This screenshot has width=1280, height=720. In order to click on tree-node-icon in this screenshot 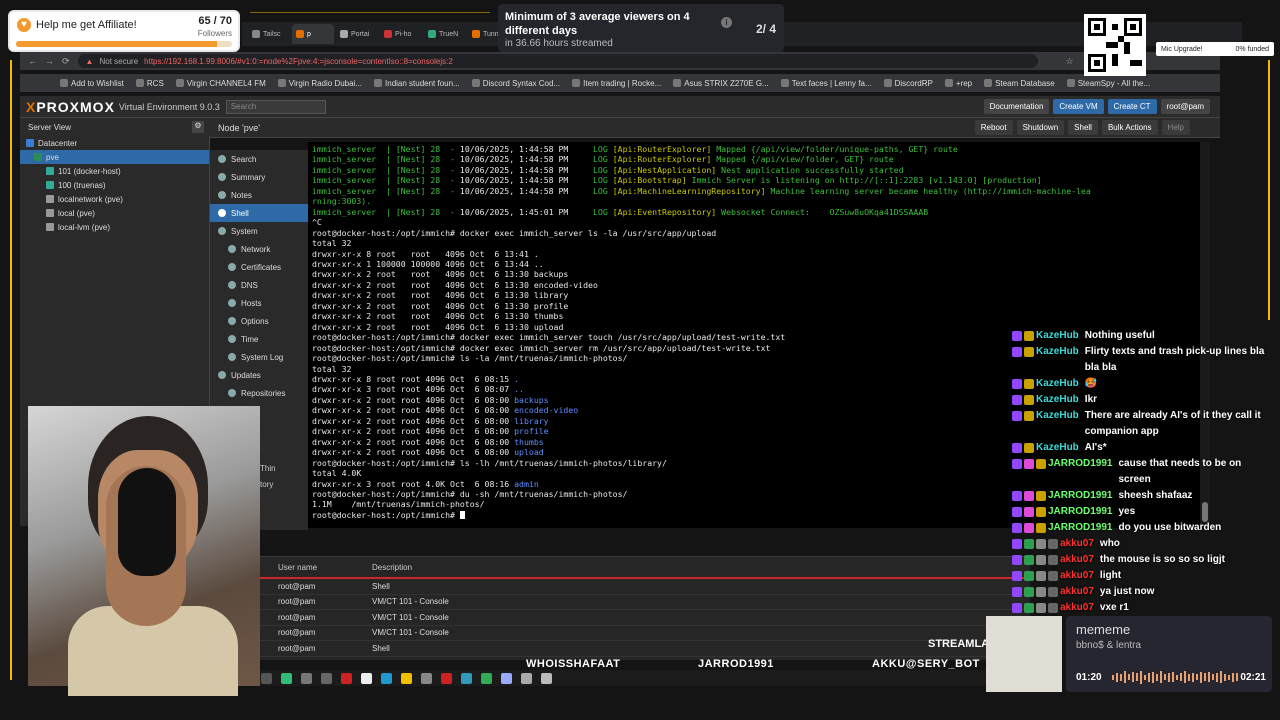, I will do `click(30, 143)`.